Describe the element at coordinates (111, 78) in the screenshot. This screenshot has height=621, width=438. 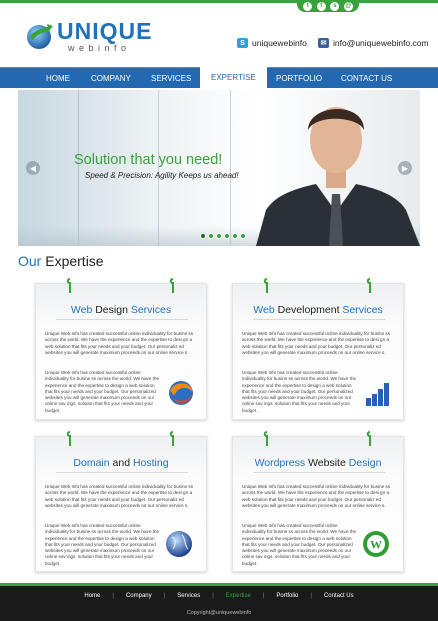
I see `nav-company: COMPANY` at that location.